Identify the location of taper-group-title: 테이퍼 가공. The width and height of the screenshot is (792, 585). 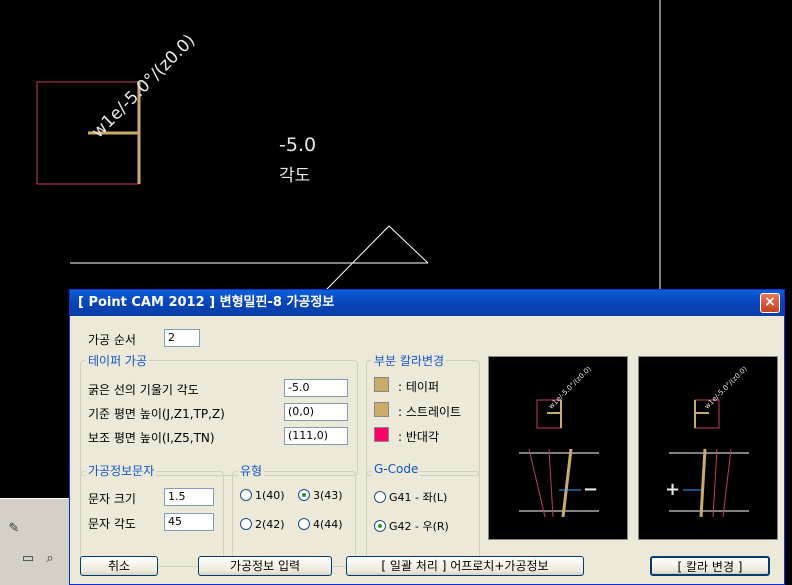
(118, 360).